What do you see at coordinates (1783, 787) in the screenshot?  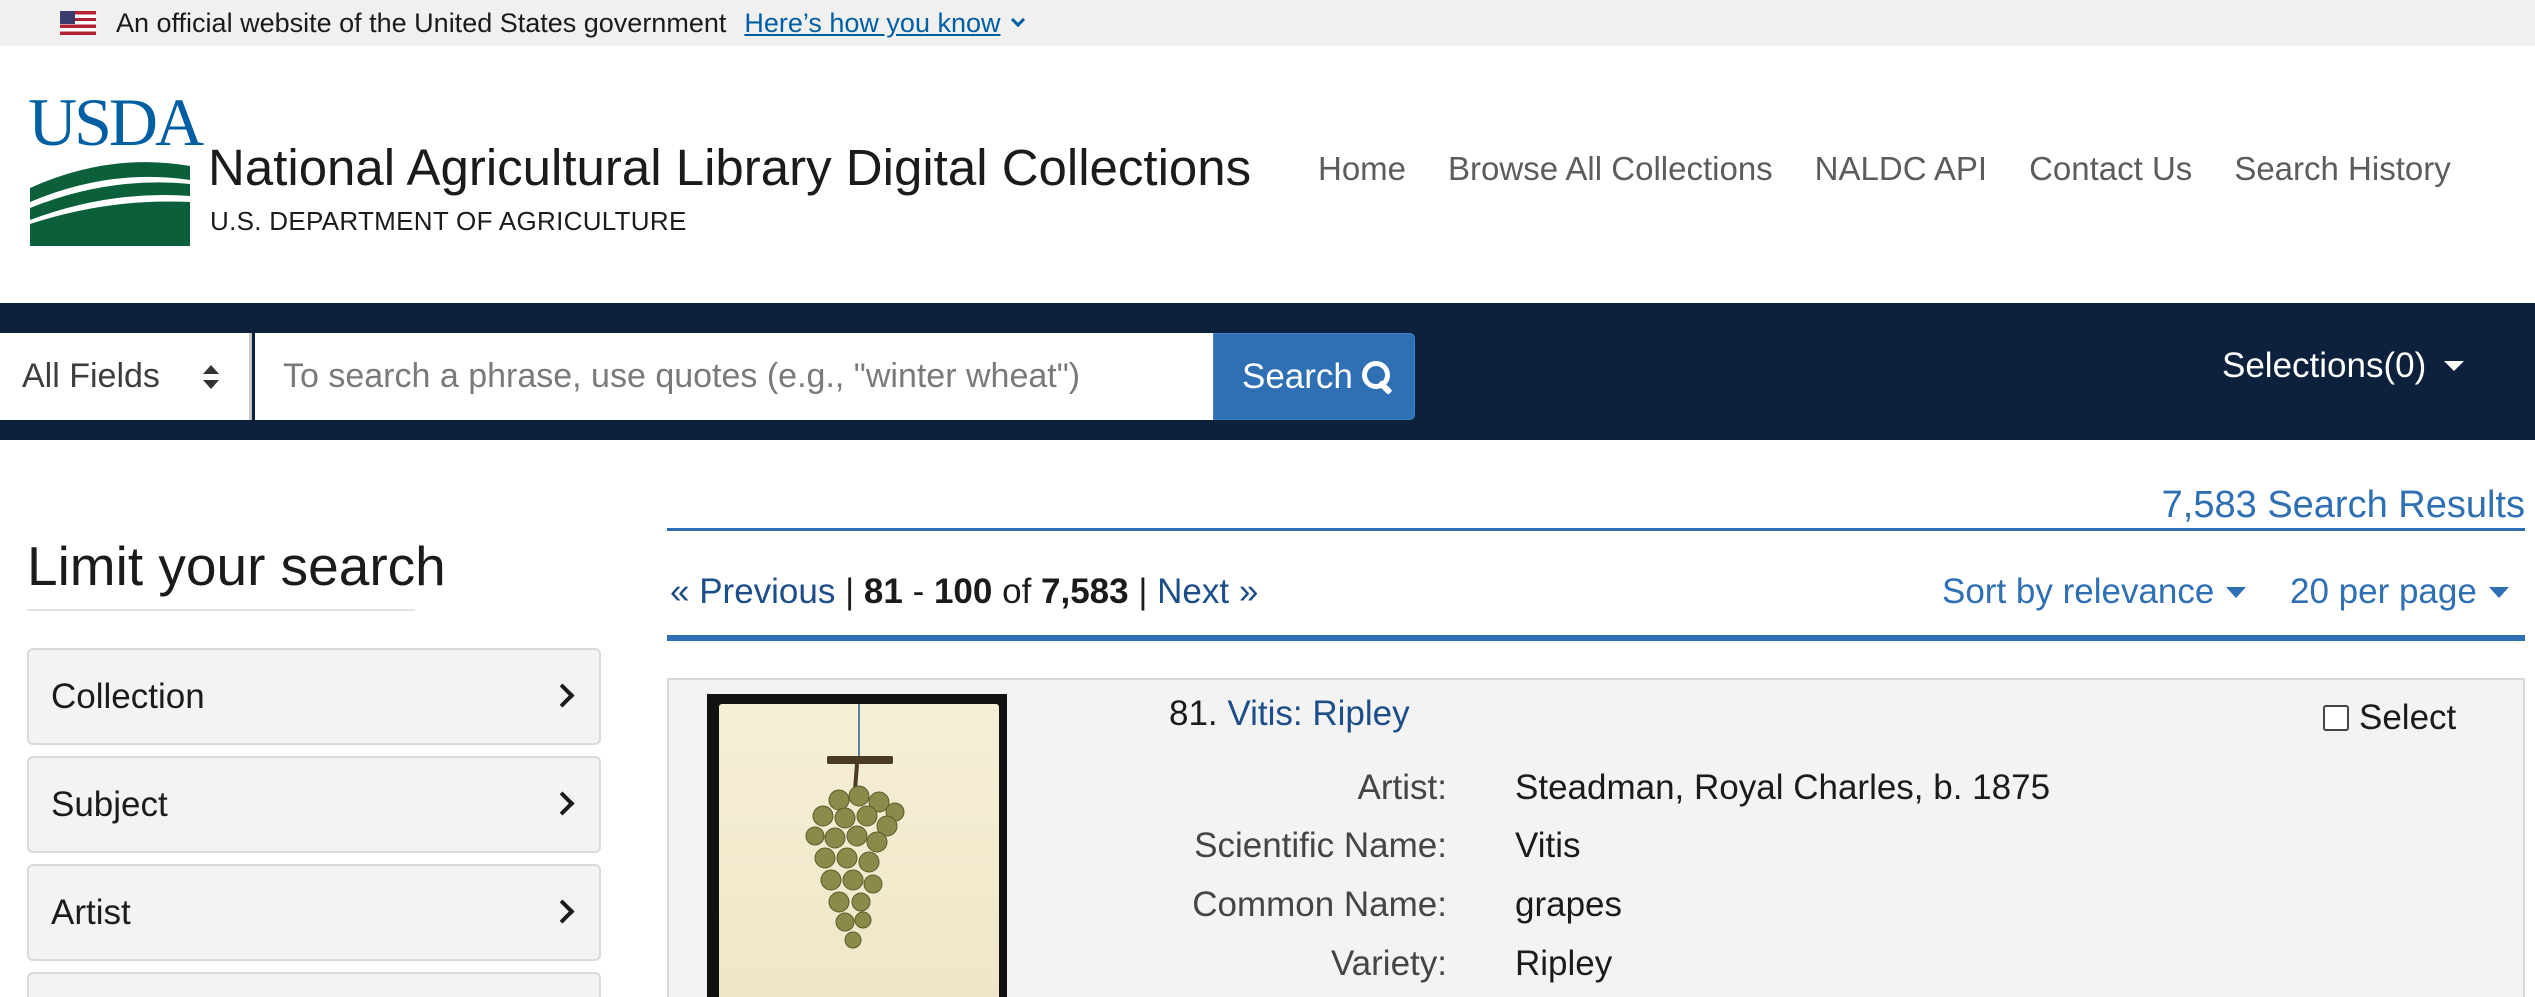 I see `metadata-value: Steadman, Royal Charles, b. 1875` at bounding box center [1783, 787].